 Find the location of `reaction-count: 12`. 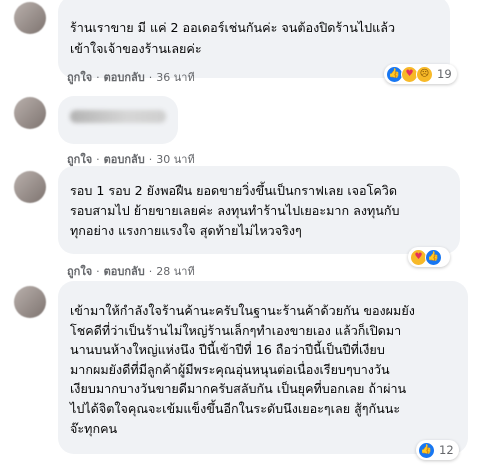

reaction-count: 12 is located at coordinates (446, 450).